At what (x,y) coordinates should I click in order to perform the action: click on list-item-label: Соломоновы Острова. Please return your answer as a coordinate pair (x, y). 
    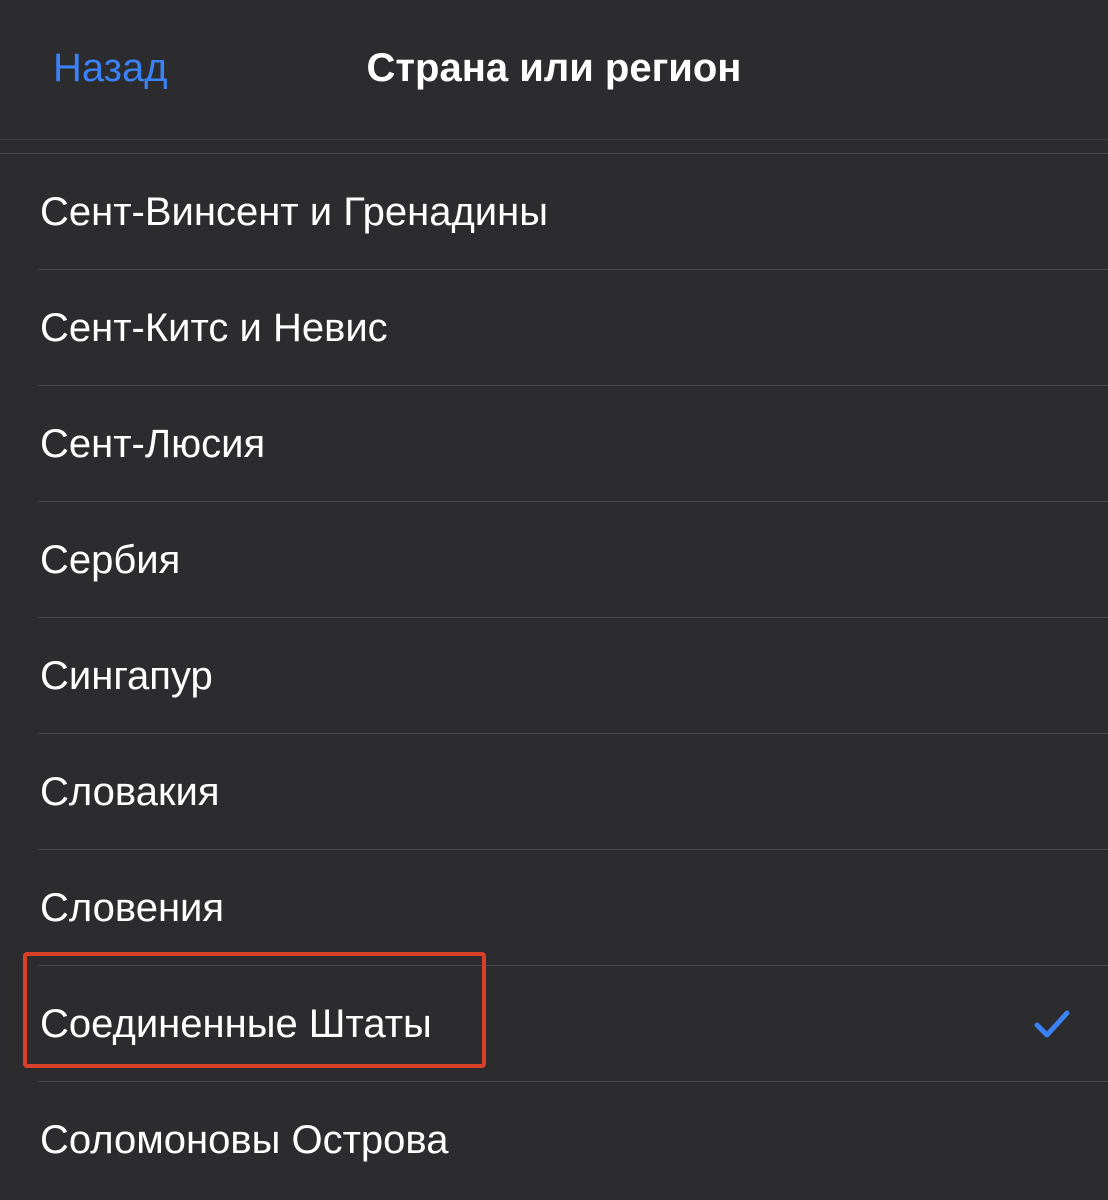
    Looking at the image, I should click on (244, 1140).